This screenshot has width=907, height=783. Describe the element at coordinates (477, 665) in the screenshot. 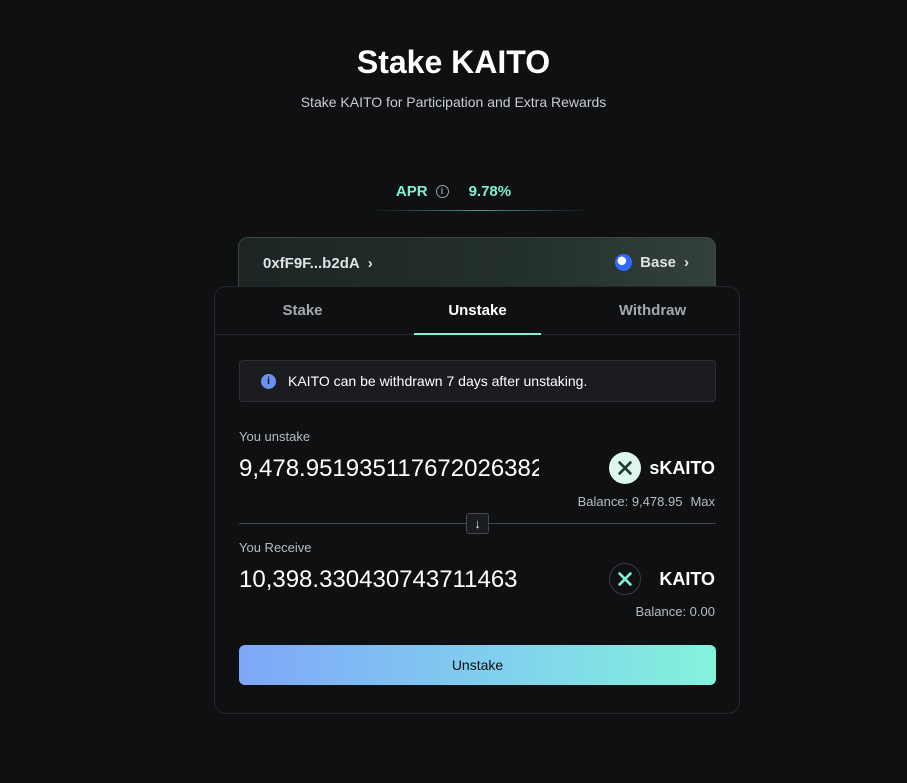

I see `unstake-button: Unstake` at that location.